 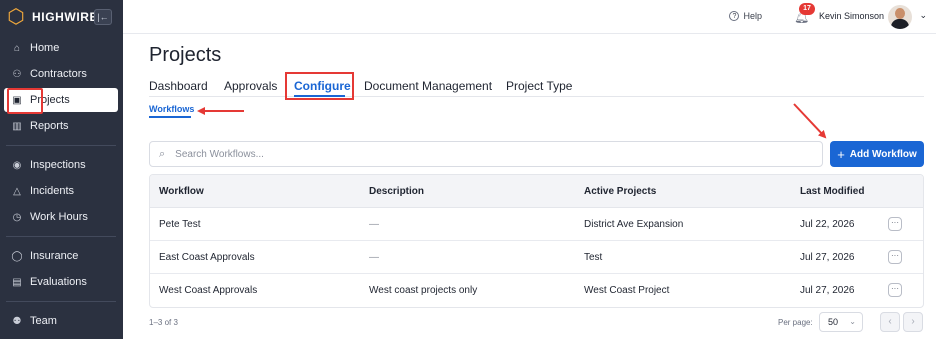 What do you see at coordinates (17, 217) in the screenshot?
I see `clock-icon: ◷` at bounding box center [17, 217].